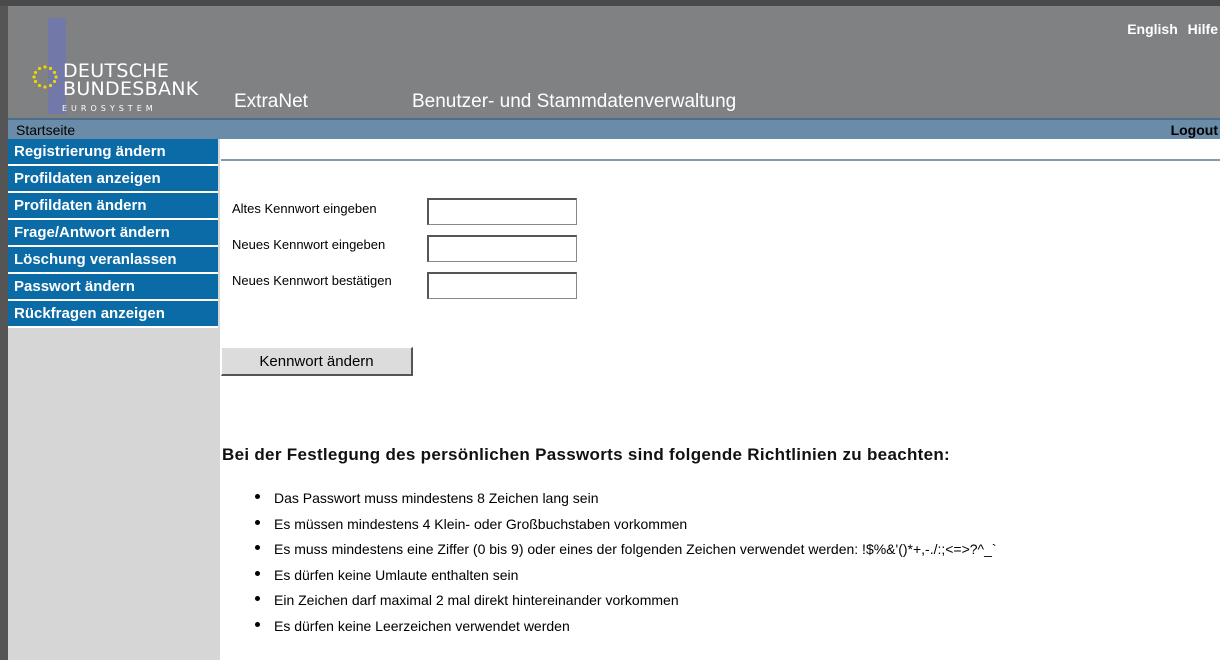 The image size is (1220, 660). Describe the element at coordinates (574, 101) in the screenshot. I see `page-title: Benutzer- und Stammdatenverwaltung` at that location.